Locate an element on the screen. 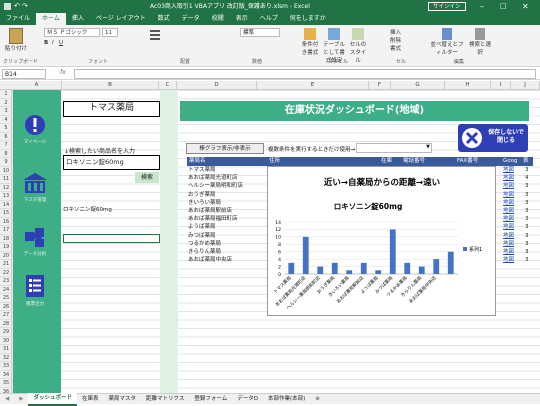 The height and width of the screenshot is (406, 540). italic-button: I is located at coordinates (53, 43).